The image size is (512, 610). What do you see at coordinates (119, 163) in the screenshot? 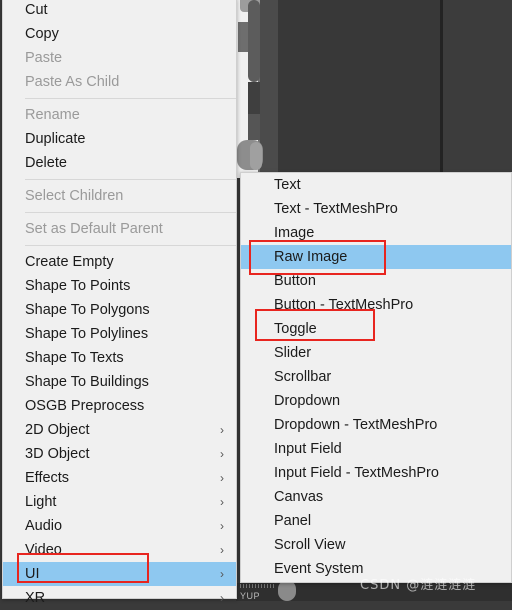
I see `menu-item-delete: Delete` at bounding box center [119, 163].